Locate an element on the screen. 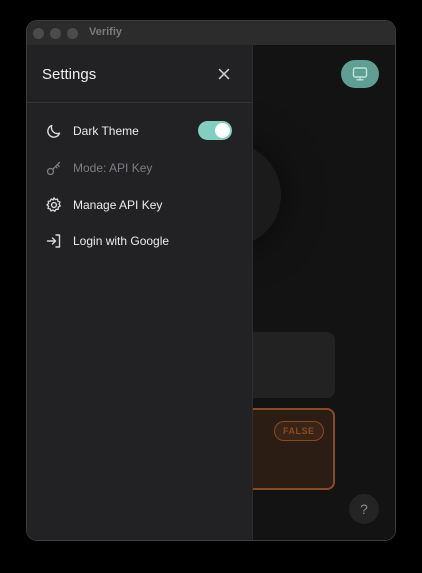 The height and width of the screenshot is (573, 422). api-mode-item: Mode: API Key is located at coordinates (140, 169).